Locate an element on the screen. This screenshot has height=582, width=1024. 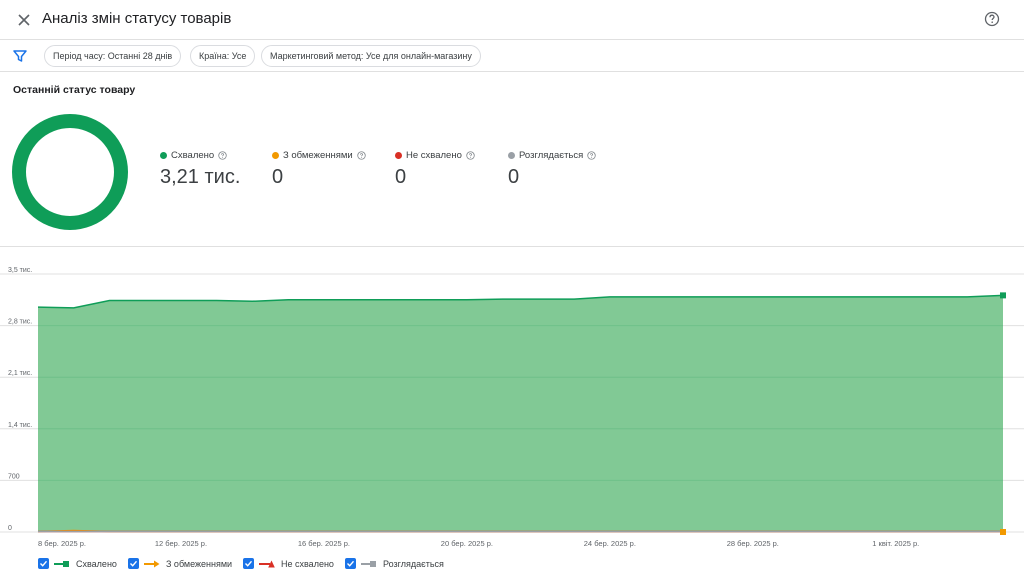
help-button is located at coordinates (992, 19).